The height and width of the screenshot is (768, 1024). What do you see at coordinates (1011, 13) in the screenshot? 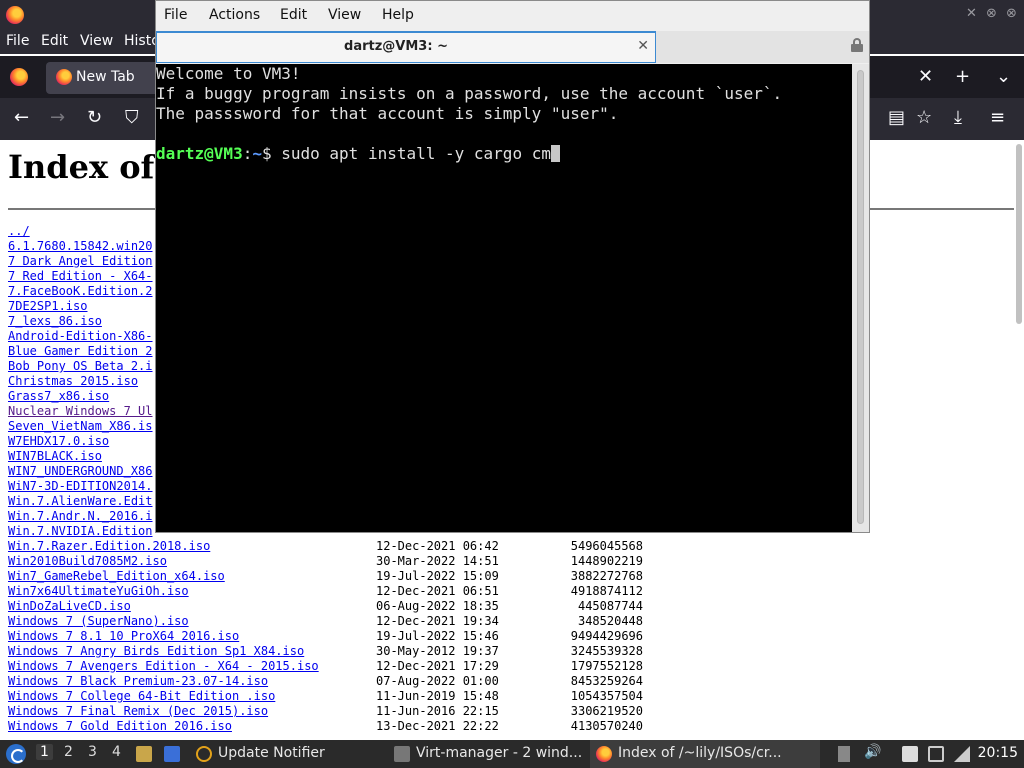
I see `close-icon: ⊗` at bounding box center [1011, 13].